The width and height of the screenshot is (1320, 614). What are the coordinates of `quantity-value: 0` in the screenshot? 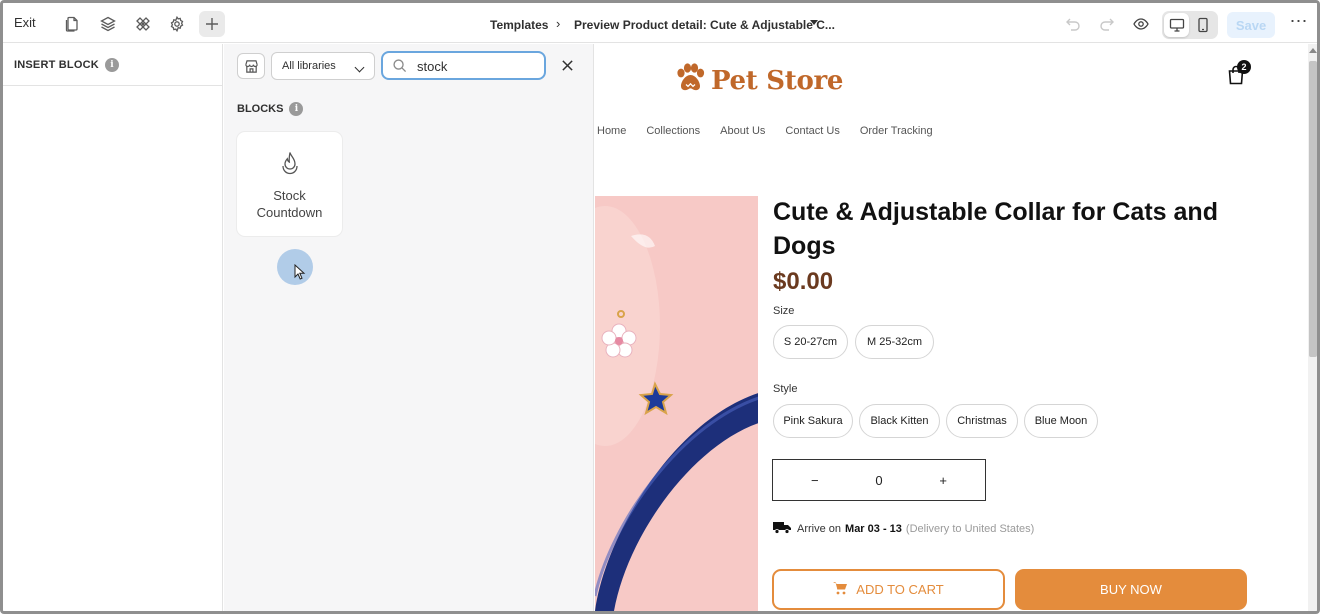 It's located at (878, 480).